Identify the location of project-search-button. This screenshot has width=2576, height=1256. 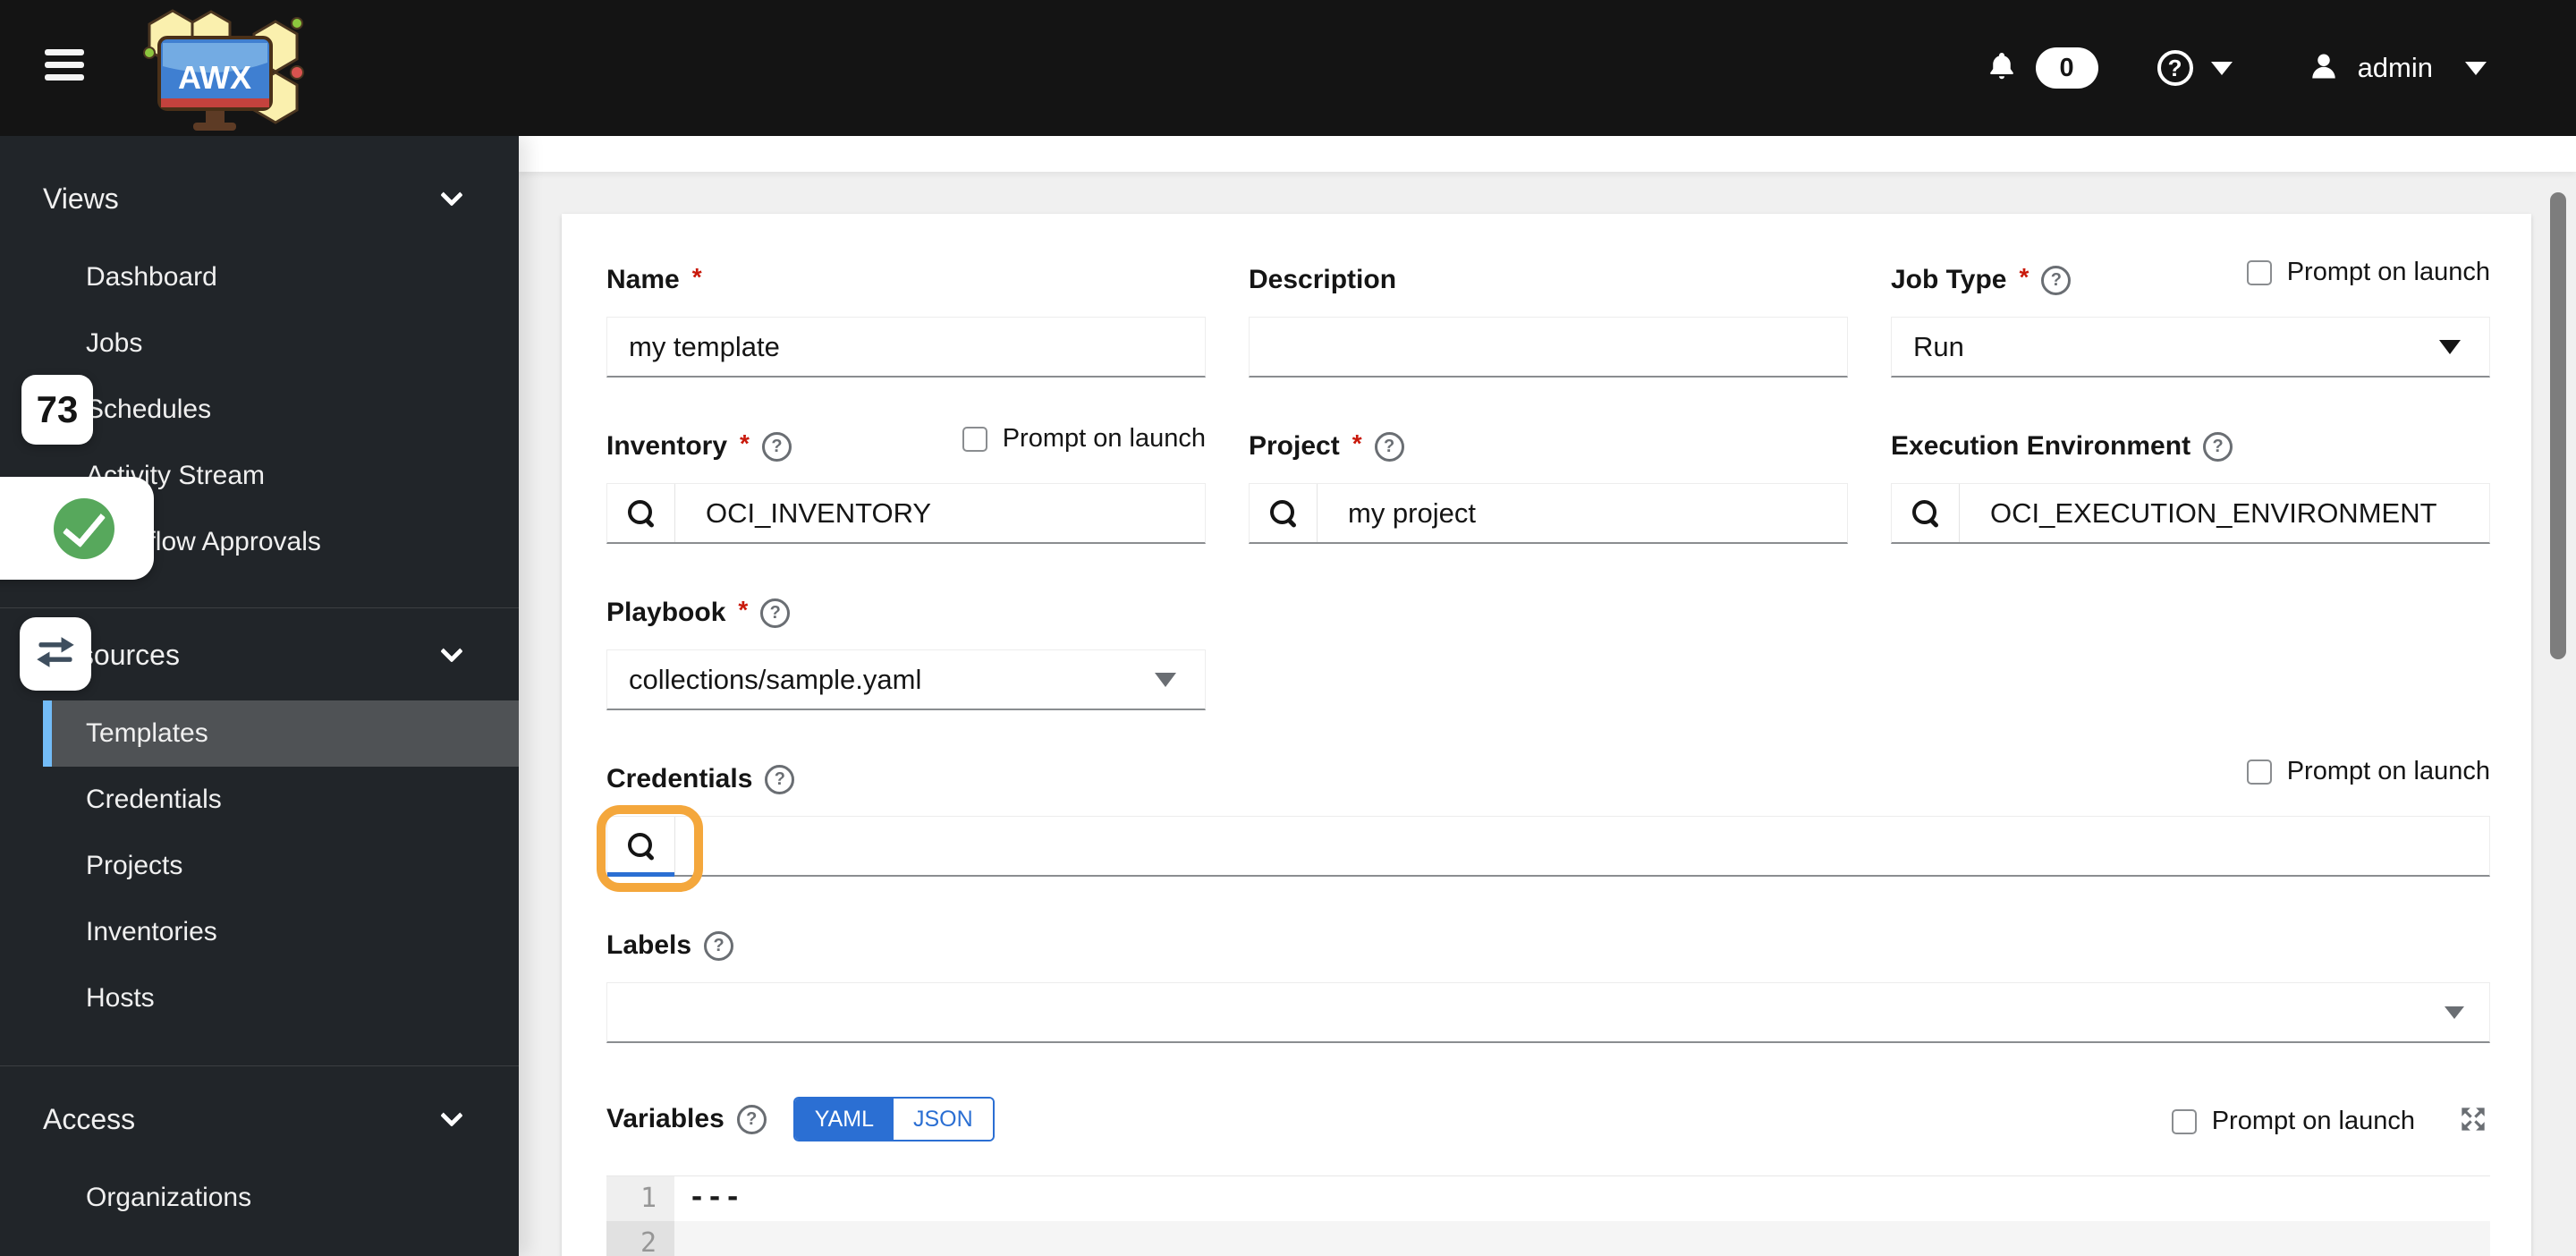
(1284, 513).